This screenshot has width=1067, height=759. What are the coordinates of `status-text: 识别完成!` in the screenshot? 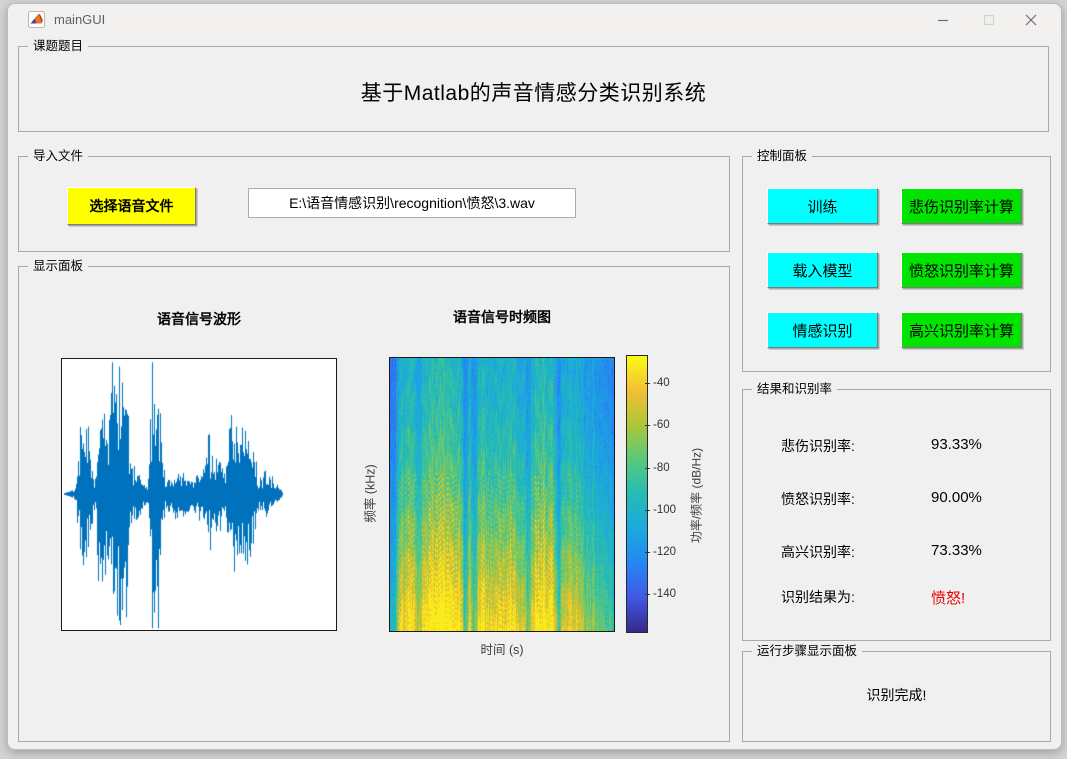 It's located at (896, 695).